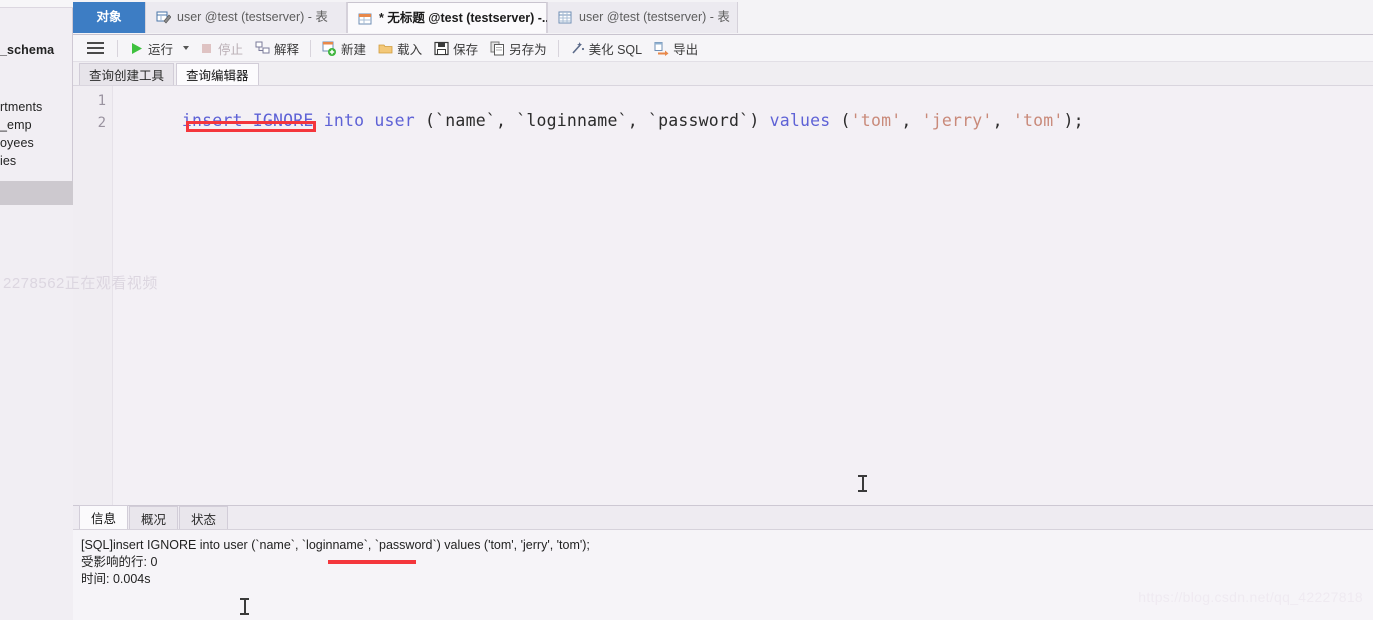 The image size is (1373, 620). Describe the element at coordinates (349, 120) in the screenshot. I see `sql-token-into: into` at that location.